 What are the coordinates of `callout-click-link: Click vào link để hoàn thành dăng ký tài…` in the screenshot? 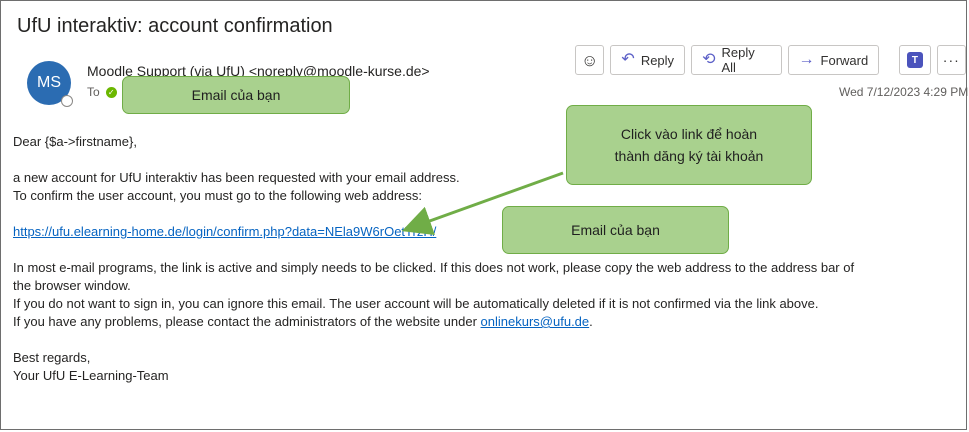 It's located at (689, 145).